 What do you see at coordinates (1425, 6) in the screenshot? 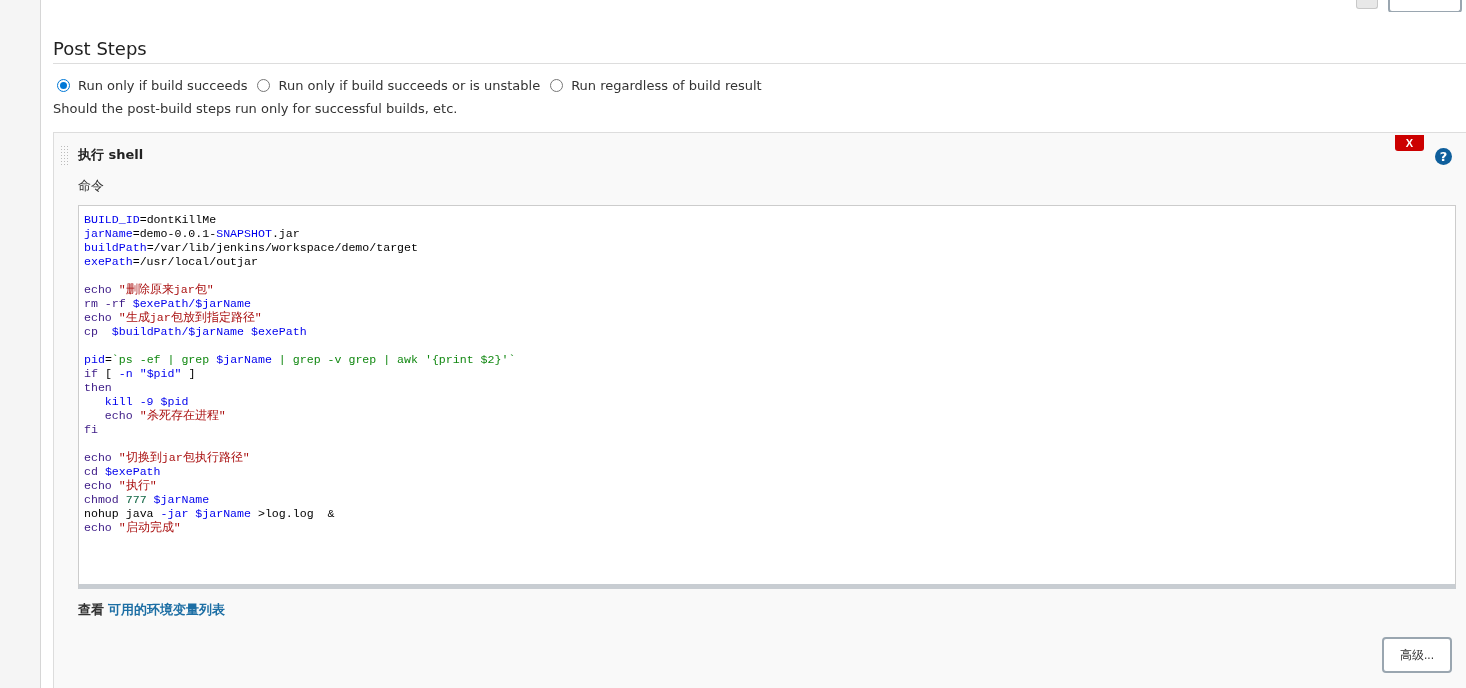
I see `top-button` at bounding box center [1425, 6].